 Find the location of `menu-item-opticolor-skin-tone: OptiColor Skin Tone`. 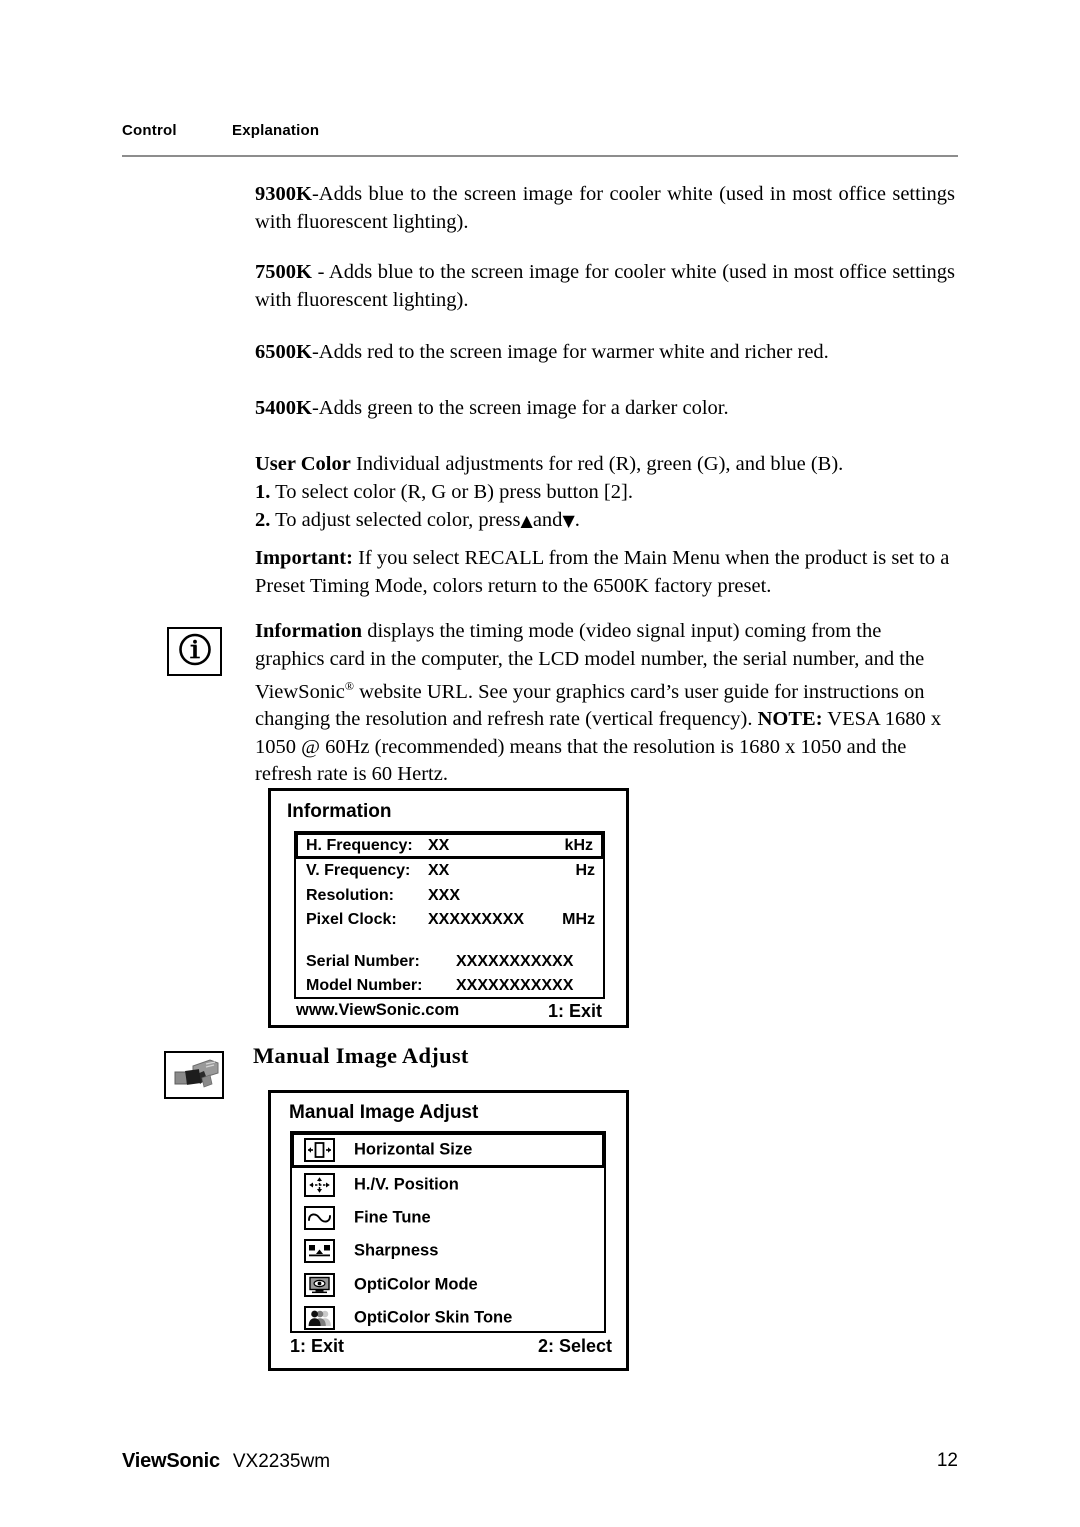

menu-item-opticolor-skin-tone: OptiColor Skin Tone is located at coordinates (448, 1318).